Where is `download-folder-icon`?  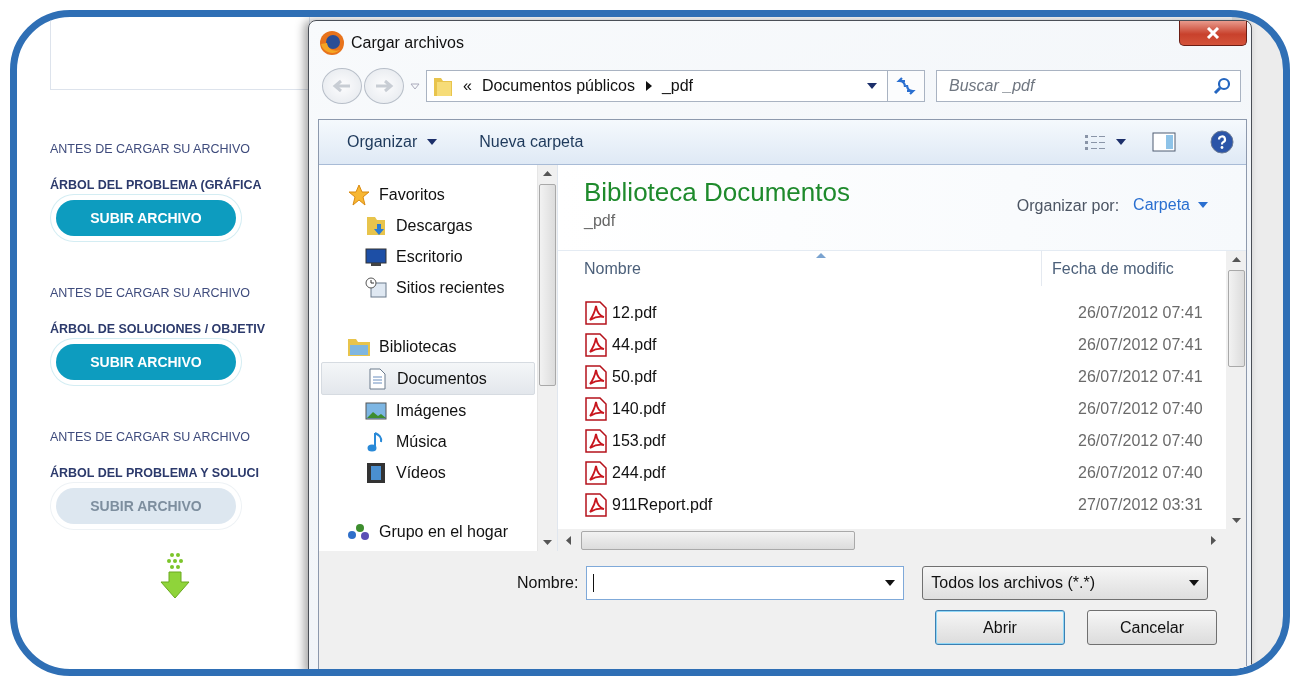 download-folder-icon is located at coordinates (376, 225).